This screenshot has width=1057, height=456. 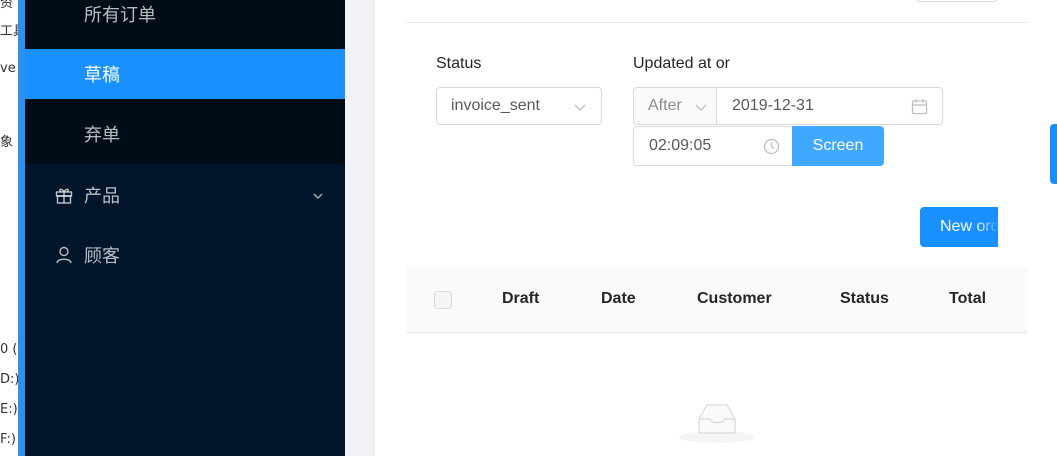 I want to click on calendar-icon, so click(x=919, y=106).